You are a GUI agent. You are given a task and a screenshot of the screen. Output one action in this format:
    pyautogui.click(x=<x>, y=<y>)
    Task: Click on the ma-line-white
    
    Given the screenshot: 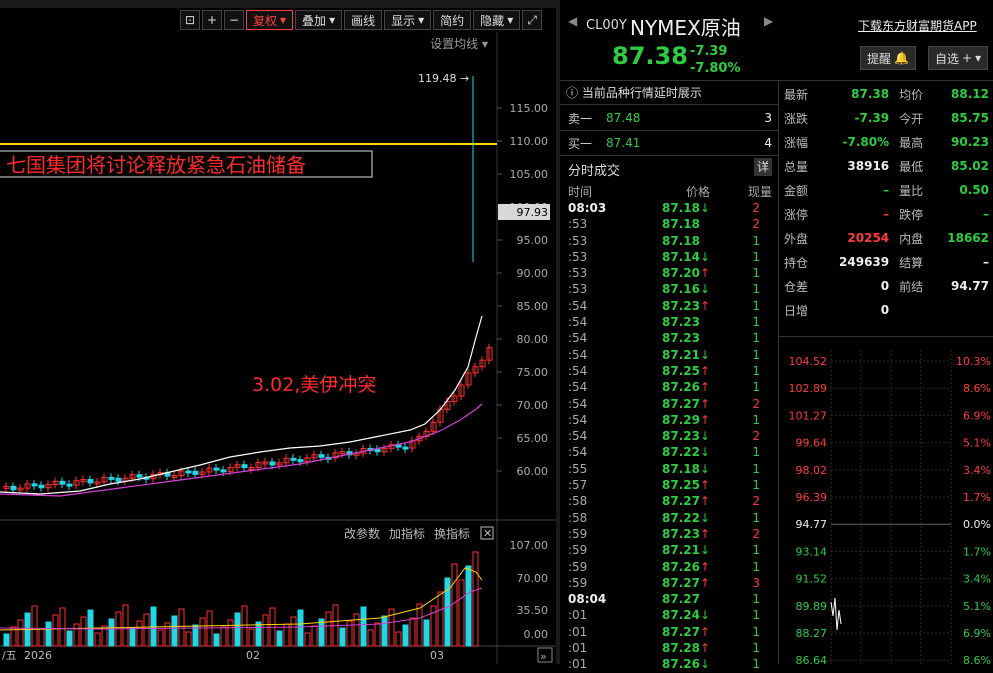 What is the action you would take?
    pyautogui.click(x=241, y=405)
    